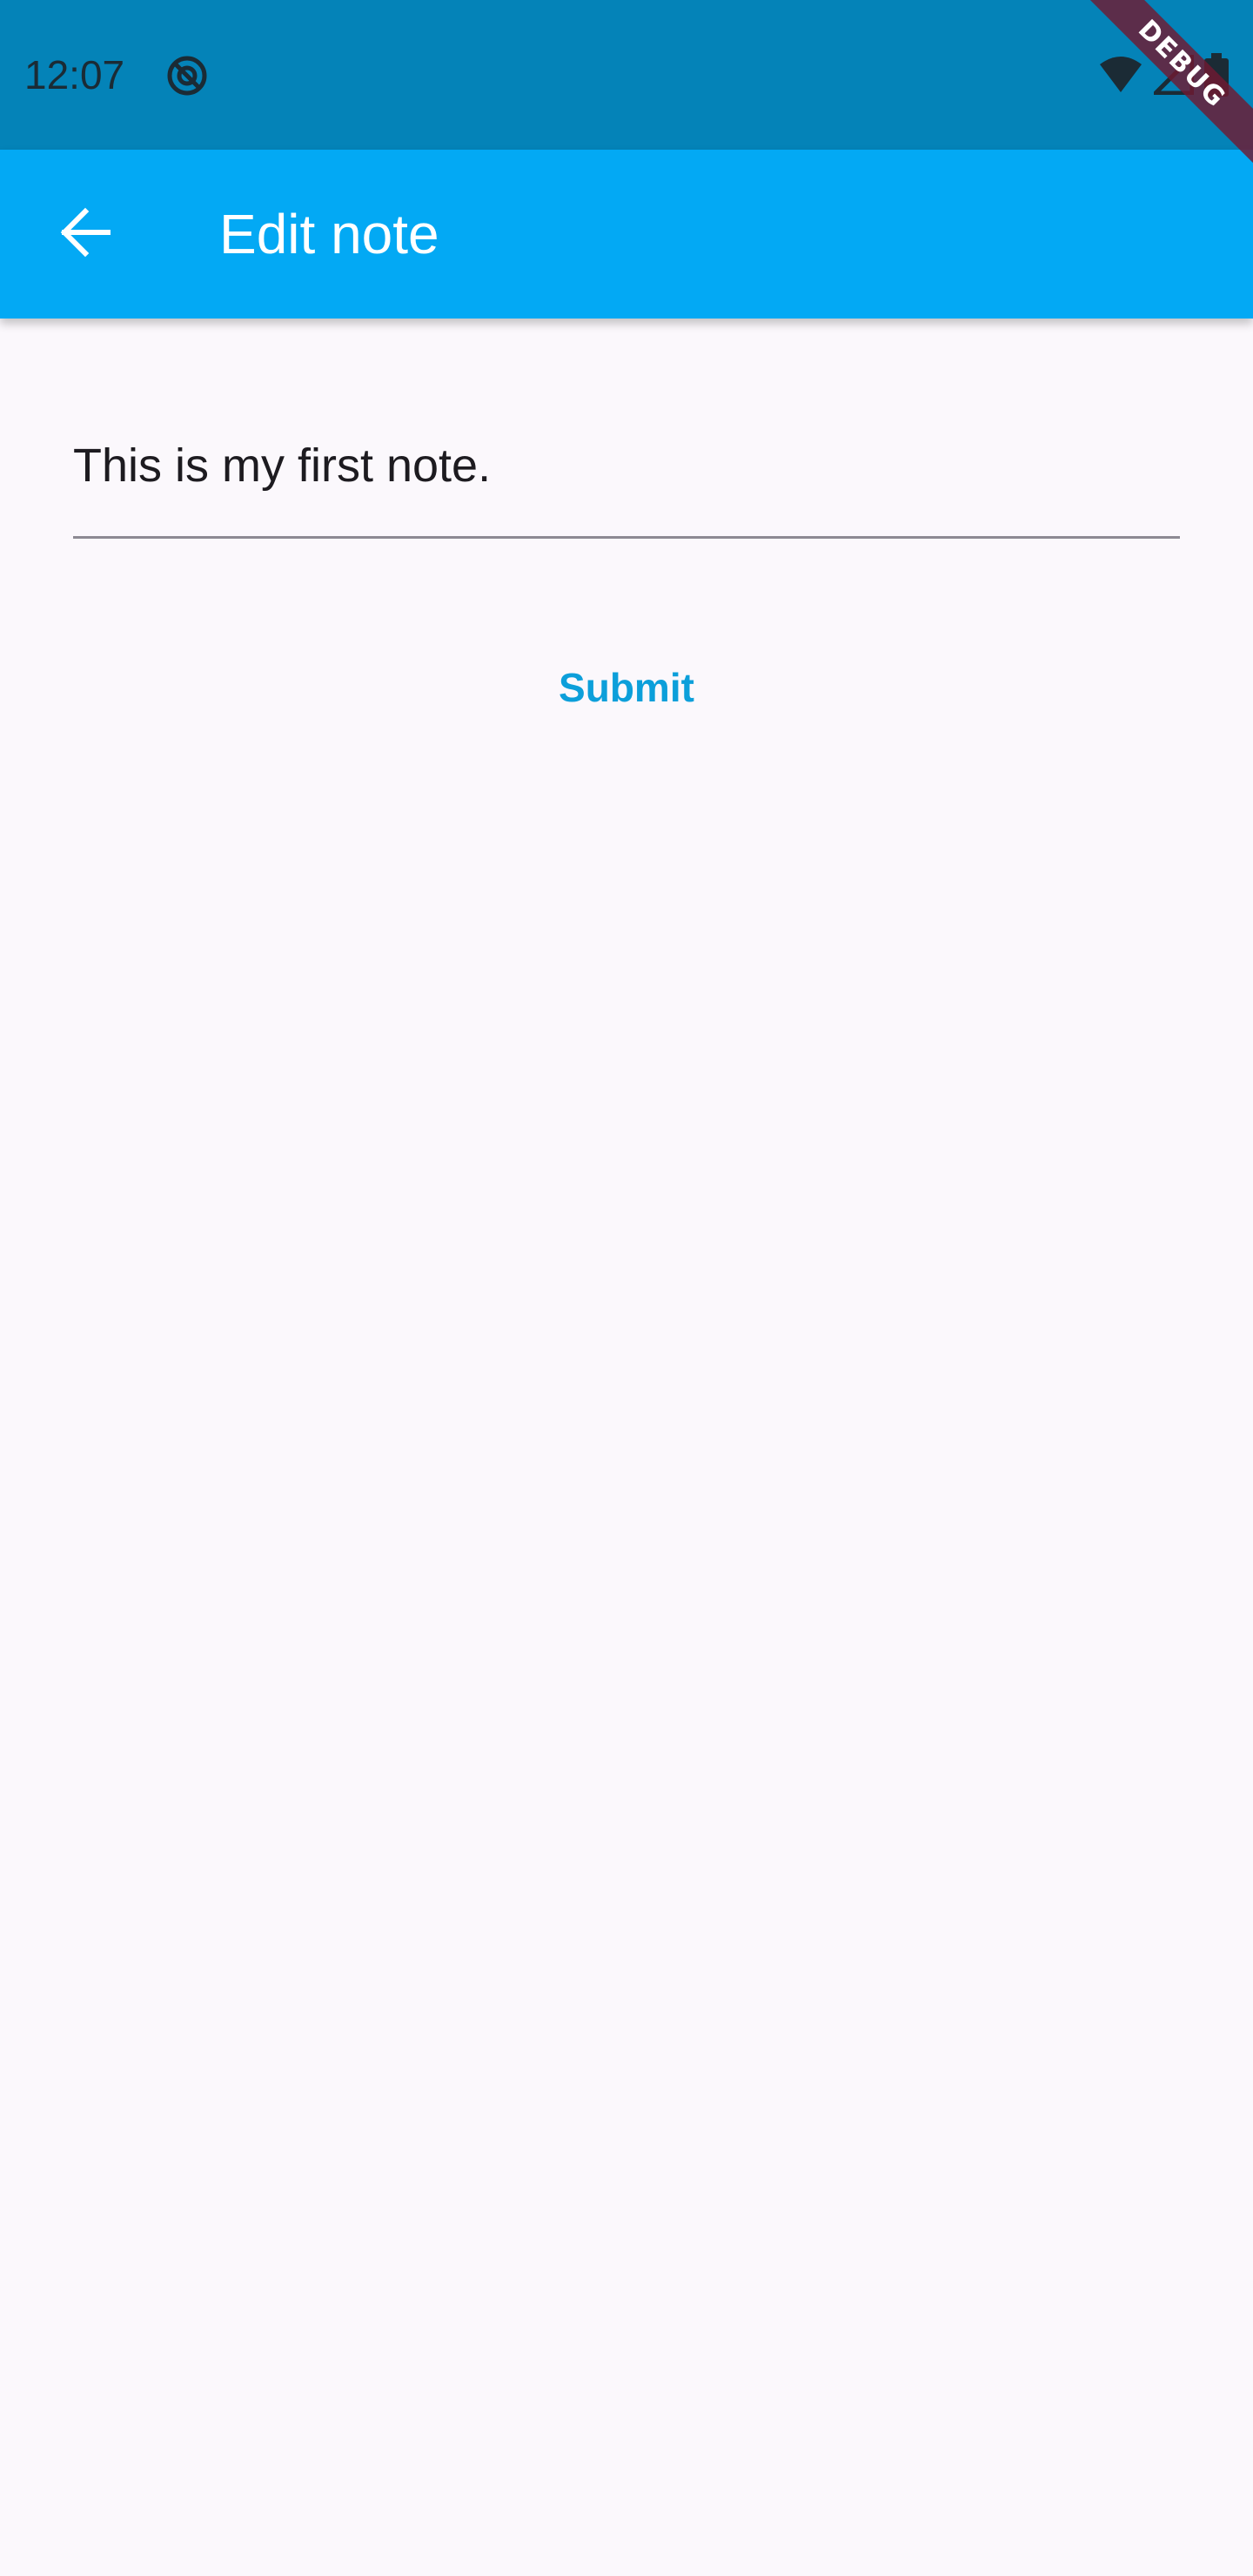 This screenshot has width=1253, height=2576. I want to click on app-bar: Edit note, so click(626, 234).